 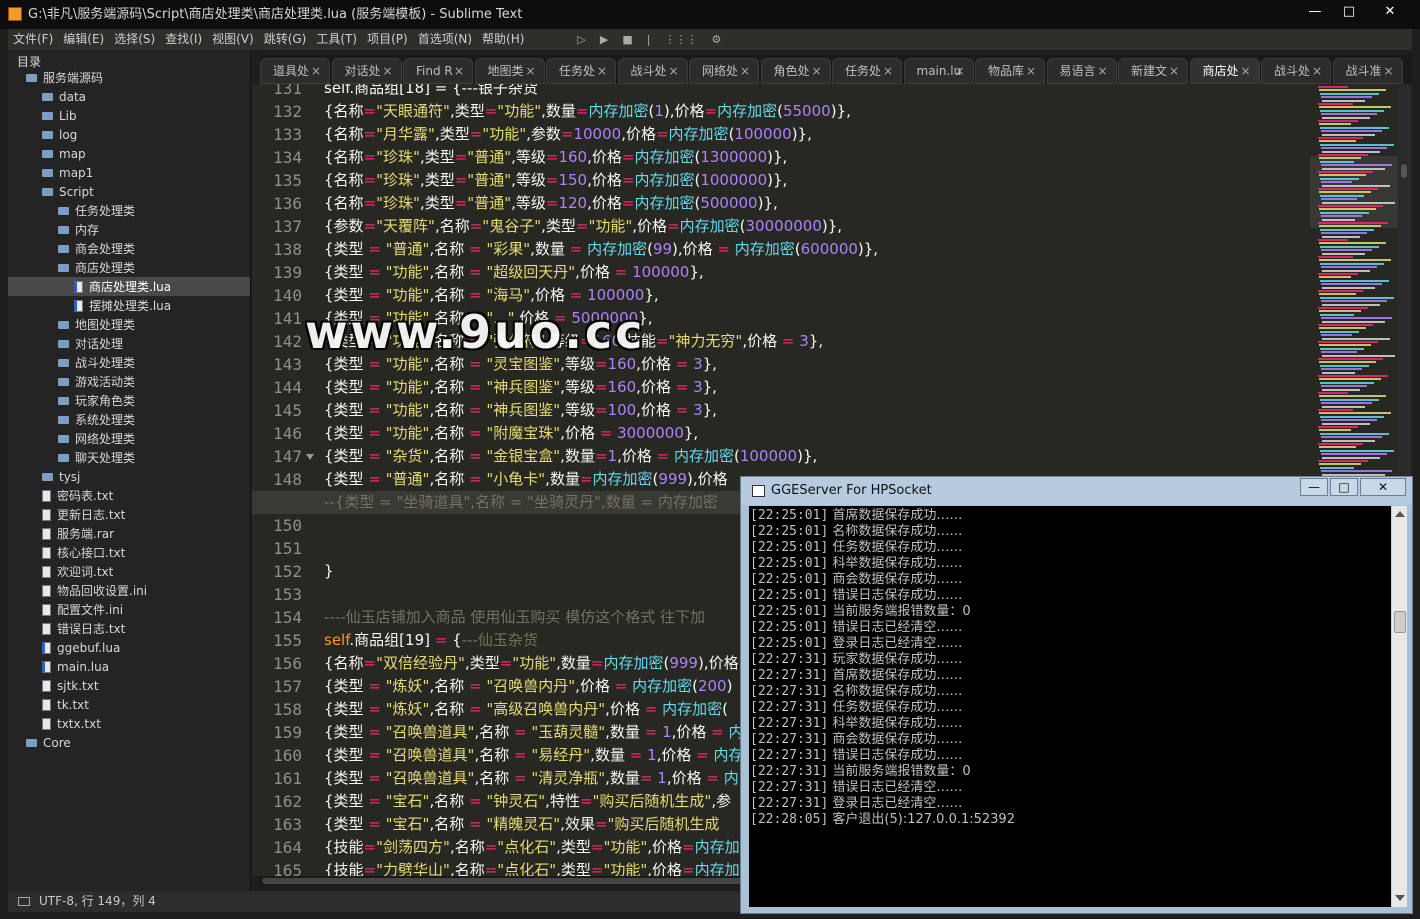 I want to click on tree-item: Lib, so click(x=129, y=115).